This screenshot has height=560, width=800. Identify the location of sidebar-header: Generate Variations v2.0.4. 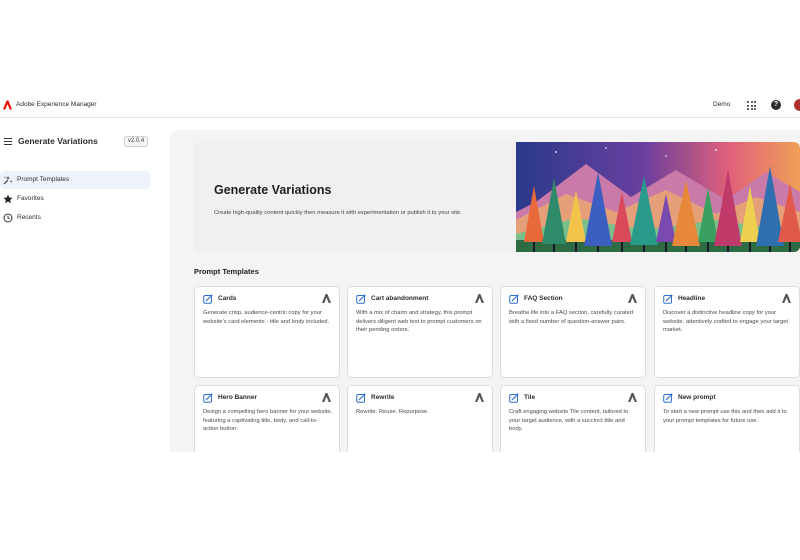
(80, 141).